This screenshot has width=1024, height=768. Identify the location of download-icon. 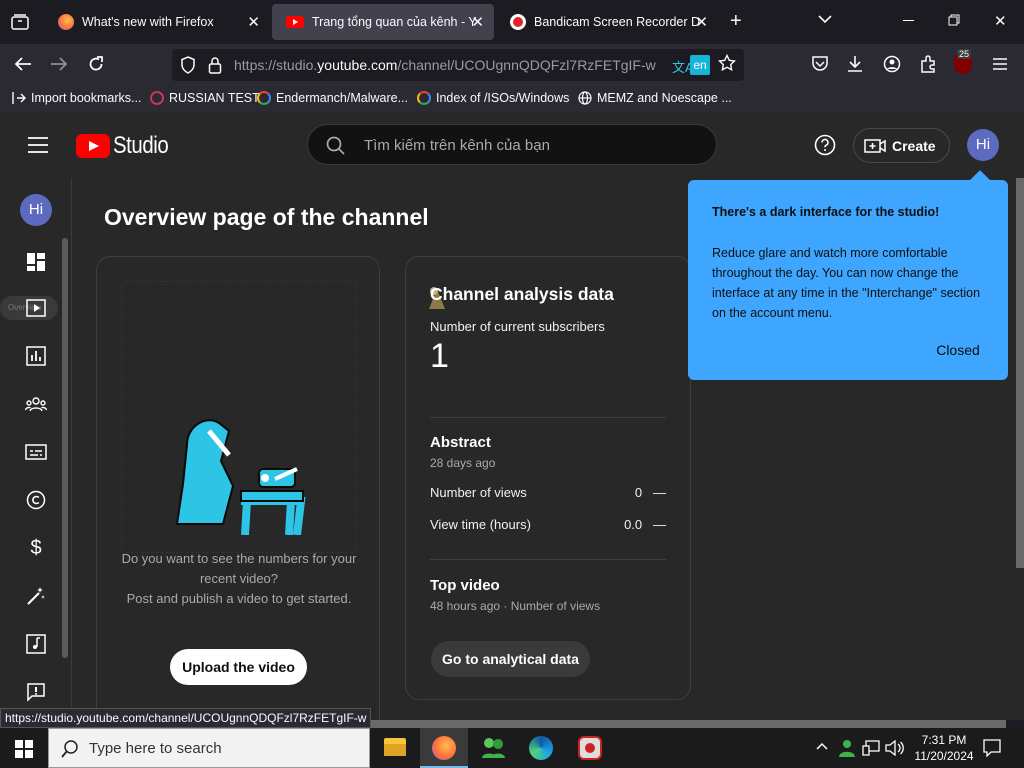
(855, 64).